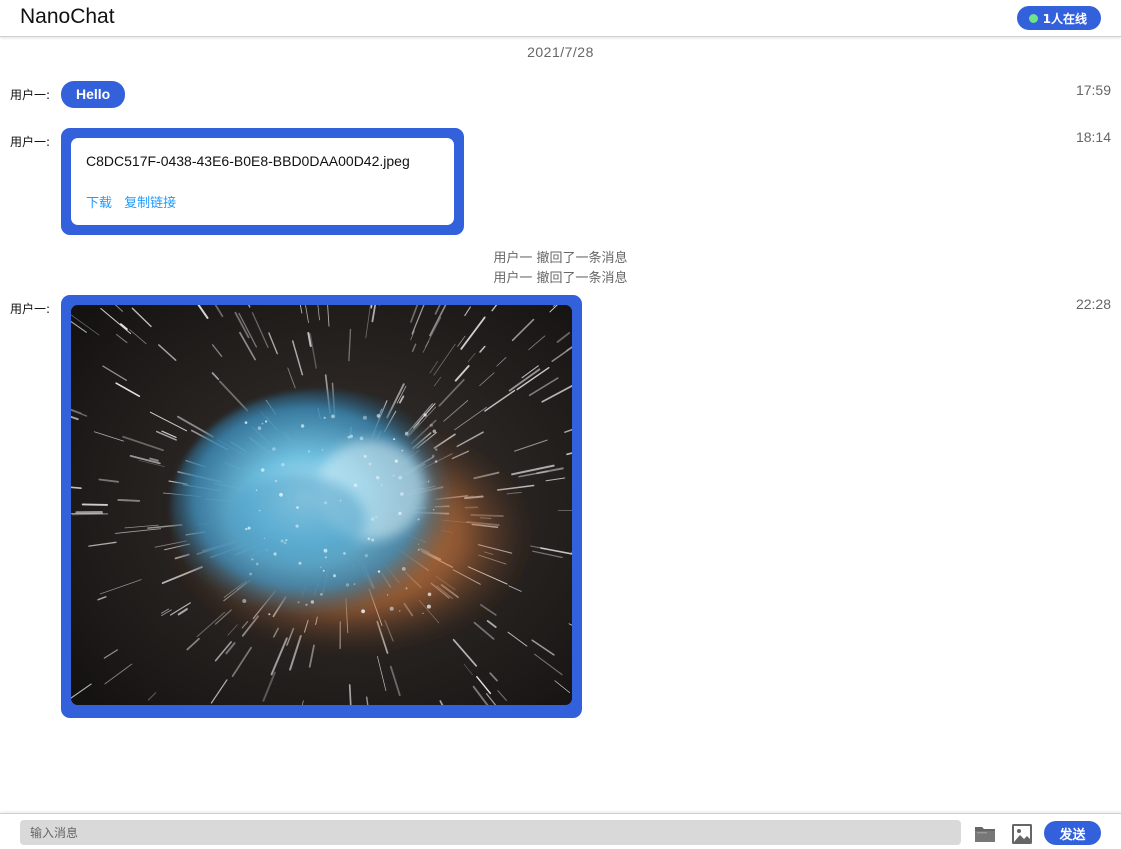  I want to click on top-bar: NanoChat 1人在线, so click(560, 18).